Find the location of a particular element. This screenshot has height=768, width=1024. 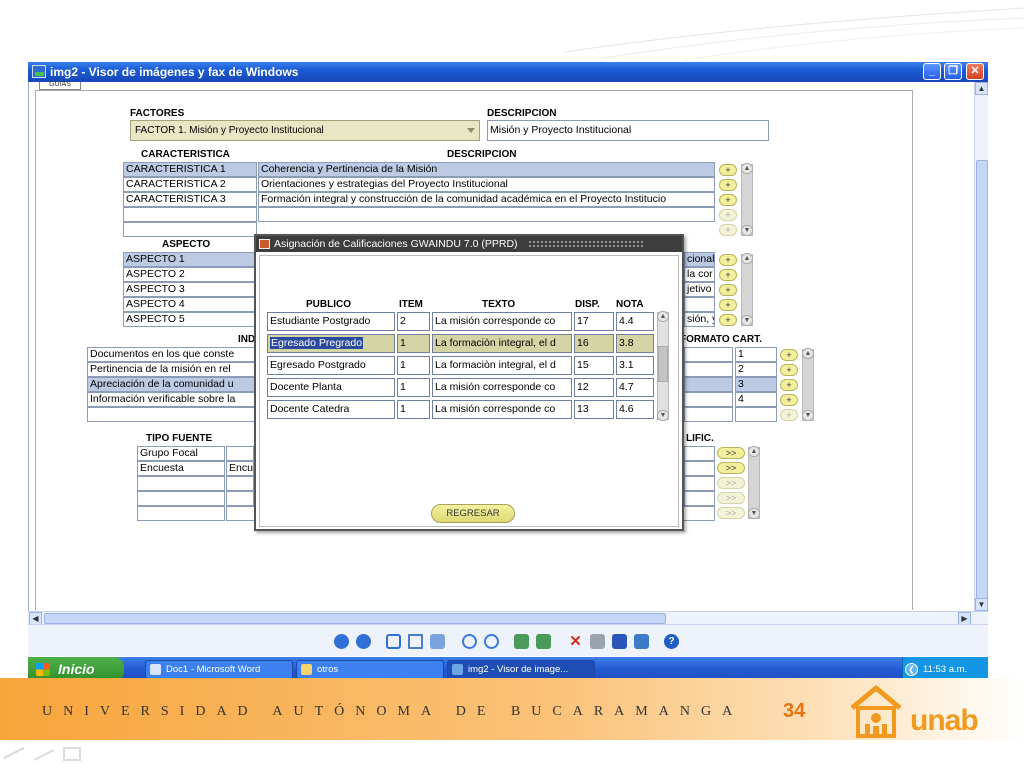

horizontal-scroll-thumb is located at coordinates (355, 618).